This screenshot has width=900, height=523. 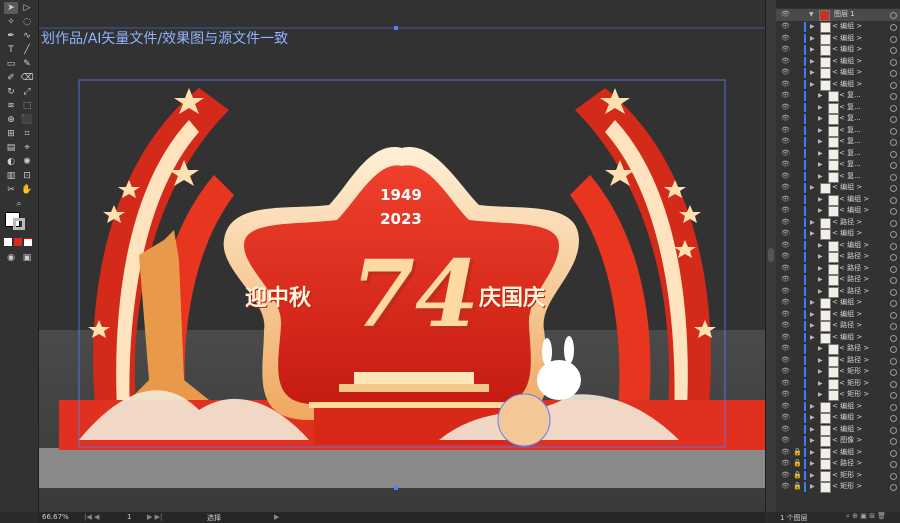 What do you see at coordinates (11, 258) in the screenshot?
I see `draw-mode-icon: ◉` at bounding box center [11, 258].